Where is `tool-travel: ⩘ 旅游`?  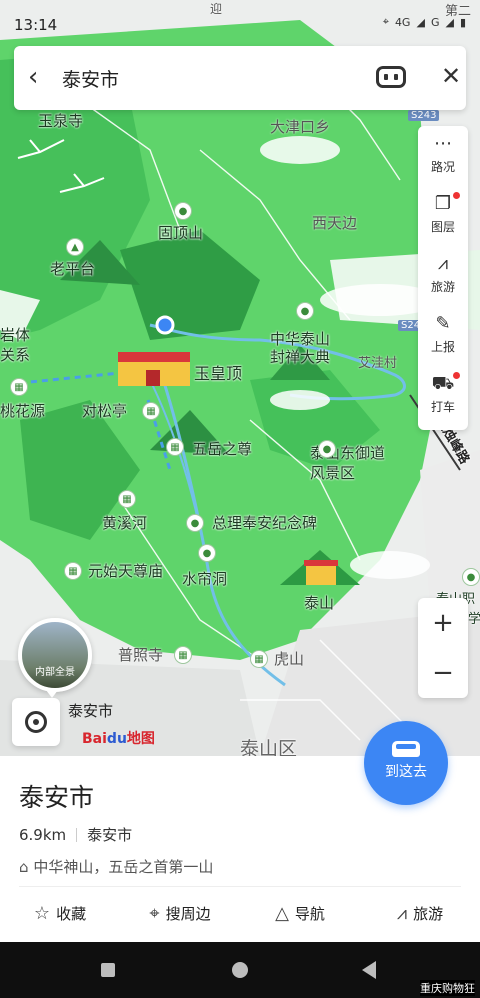 tool-travel: ⩘ 旅游 is located at coordinates (443, 276).